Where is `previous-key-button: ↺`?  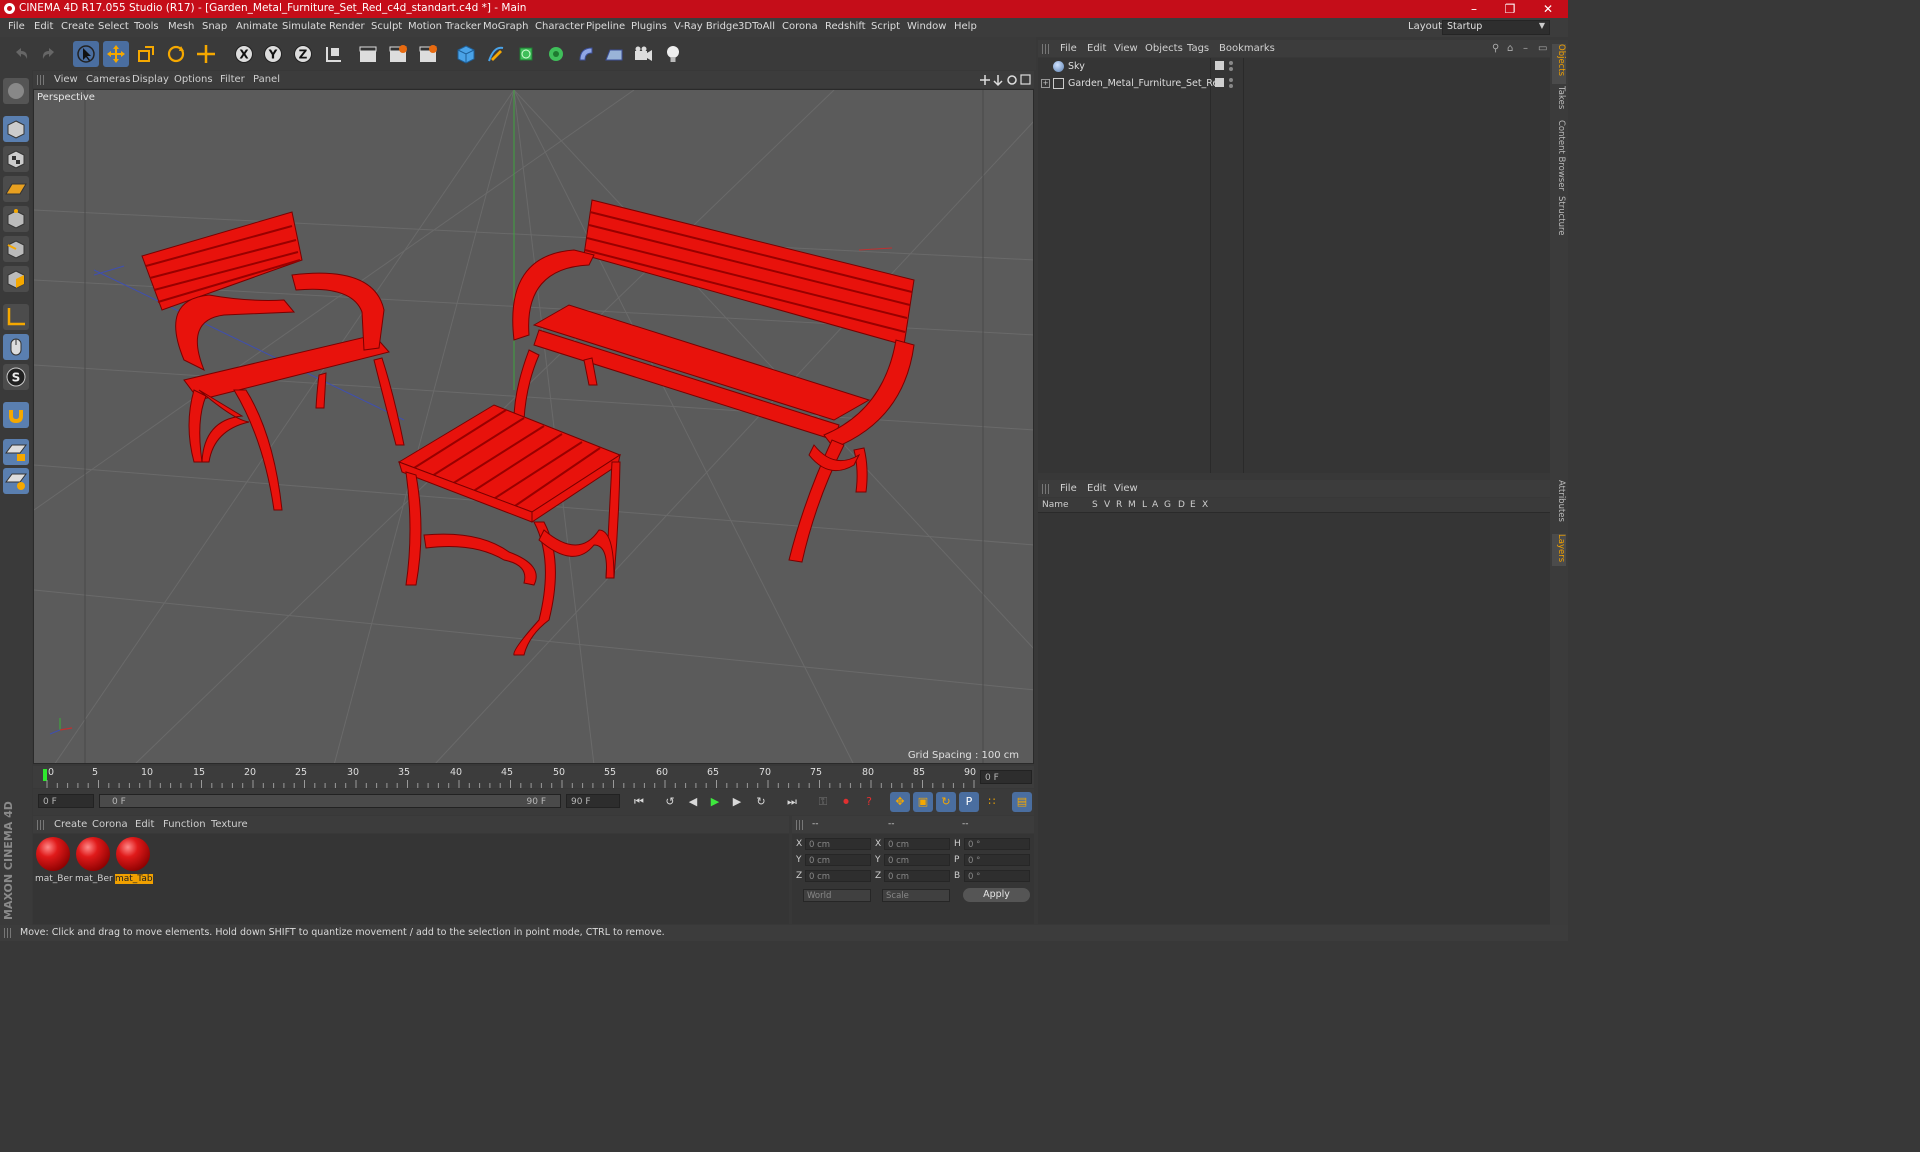
previous-key-button: ↺ is located at coordinates (670, 802).